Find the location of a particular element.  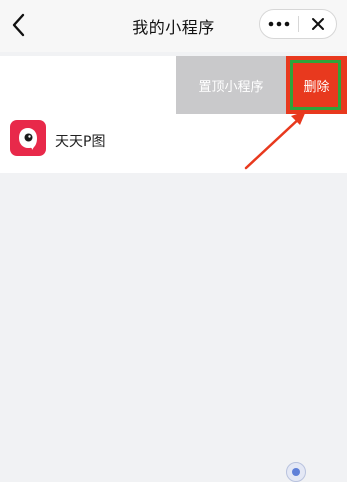

app-name: 天天P图 is located at coordinates (80, 142).